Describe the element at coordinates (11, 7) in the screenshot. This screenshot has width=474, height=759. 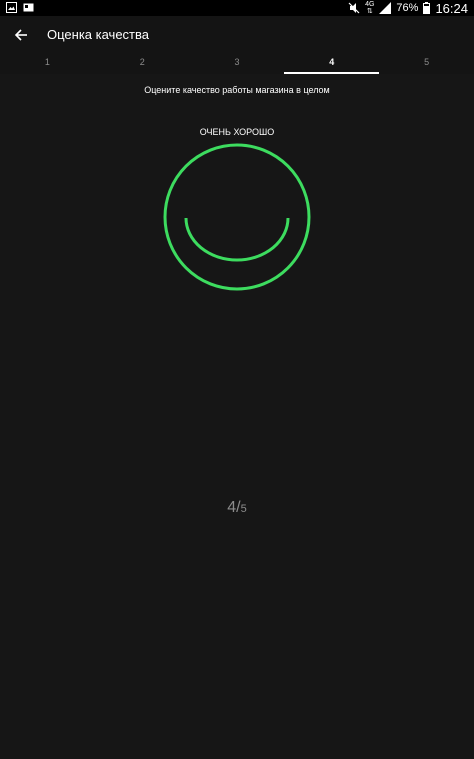
I see `picture-icon` at that location.